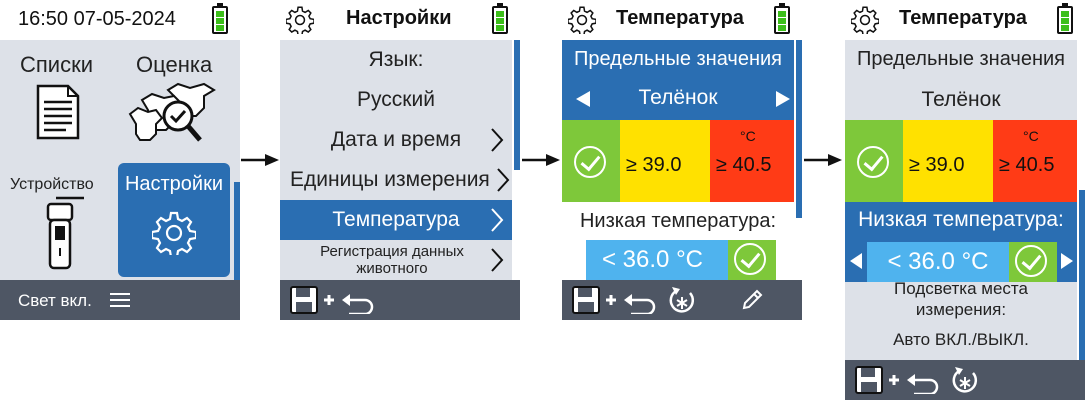 This screenshot has width=1085, height=400. I want to click on clock: 16:50 07-05-2024, so click(97, 19).